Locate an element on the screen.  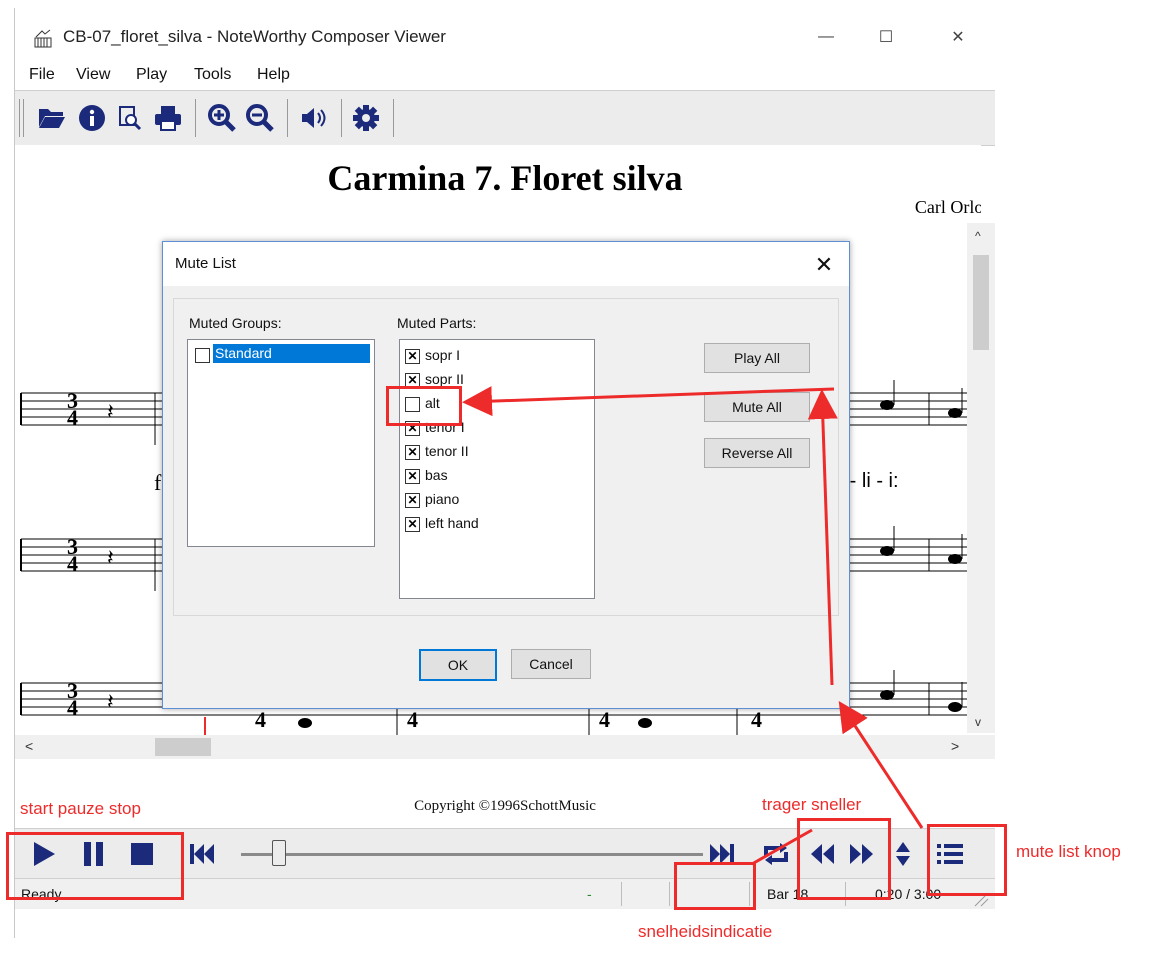
annotation-mute-list-button: mute list knop is located at coordinates (1068, 851).